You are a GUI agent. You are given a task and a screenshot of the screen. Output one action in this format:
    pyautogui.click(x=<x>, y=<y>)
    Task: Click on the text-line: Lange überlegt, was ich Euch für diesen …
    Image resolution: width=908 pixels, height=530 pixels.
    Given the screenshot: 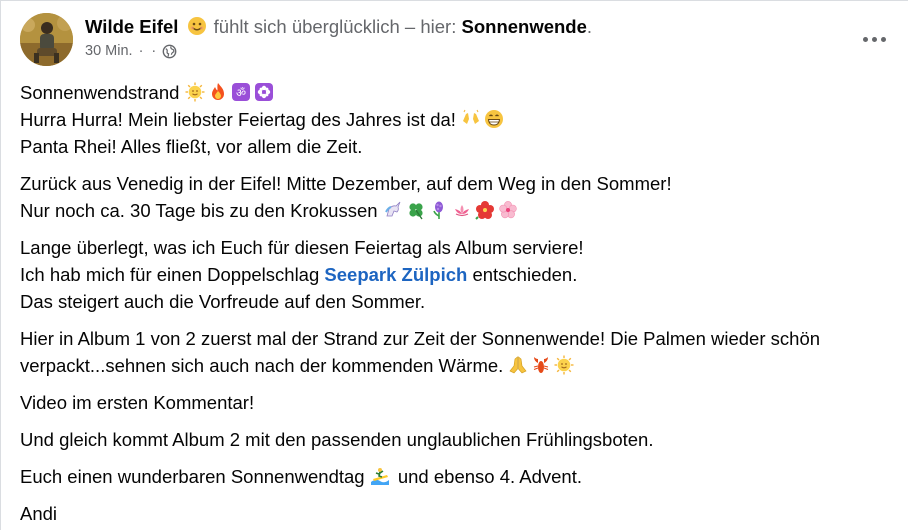 What is the action you would take?
    pyautogui.click(x=302, y=247)
    